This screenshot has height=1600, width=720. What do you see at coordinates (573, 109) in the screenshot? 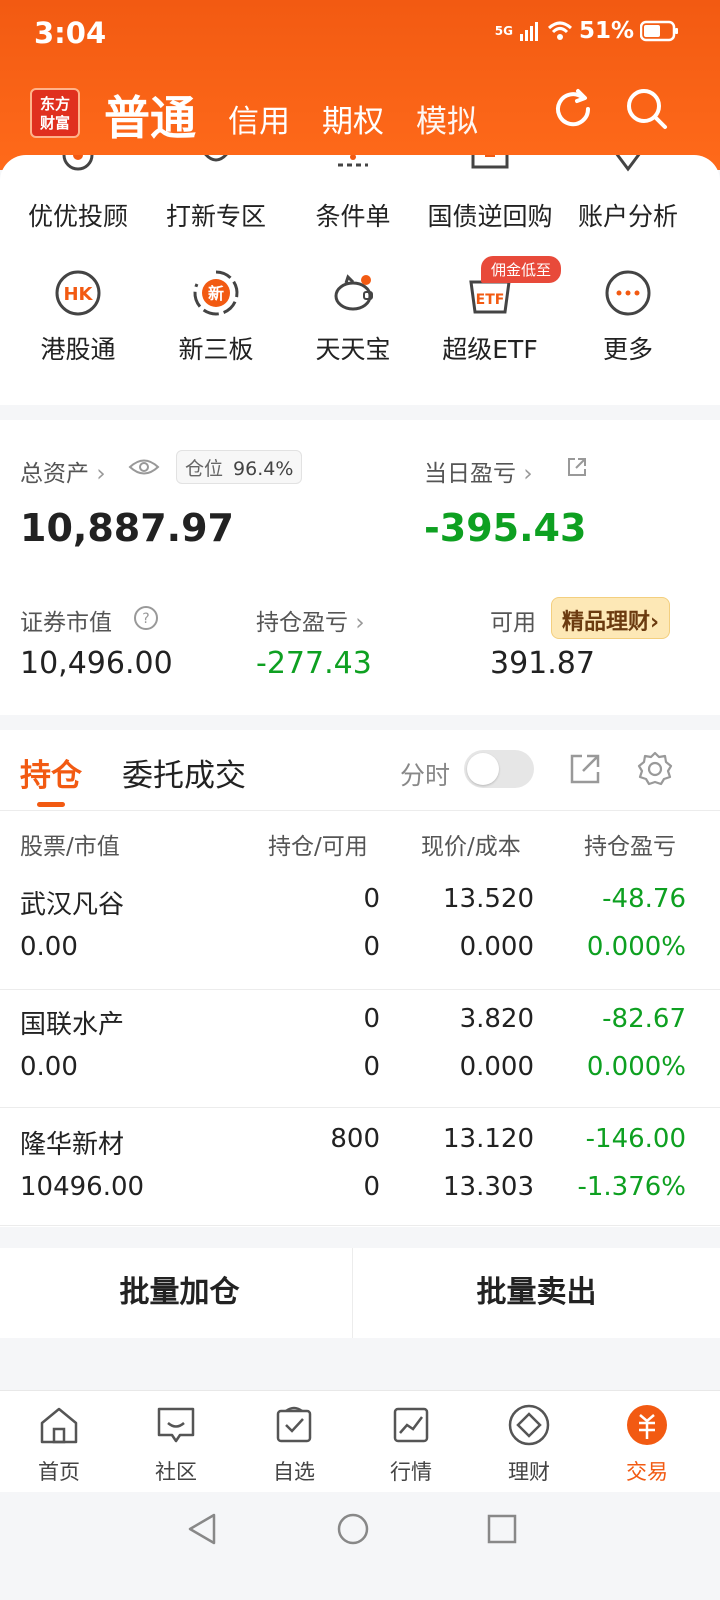
I see `refresh-icon` at bounding box center [573, 109].